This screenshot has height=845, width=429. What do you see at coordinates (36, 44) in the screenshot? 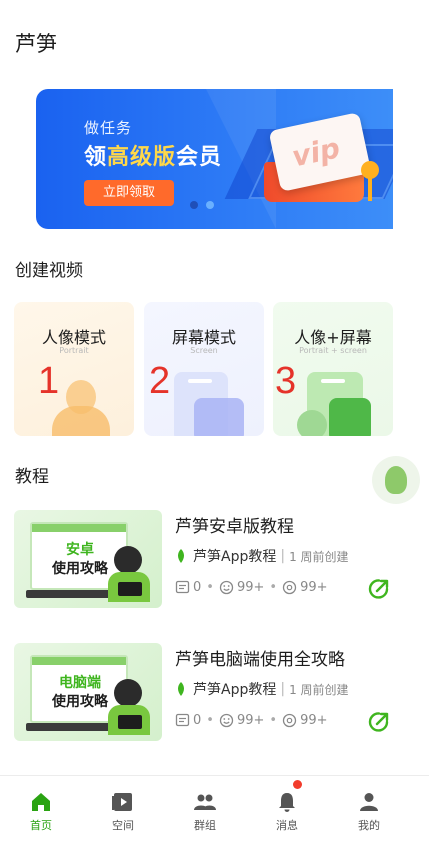
I see `app-title: 芦笋` at bounding box center [36, 44].